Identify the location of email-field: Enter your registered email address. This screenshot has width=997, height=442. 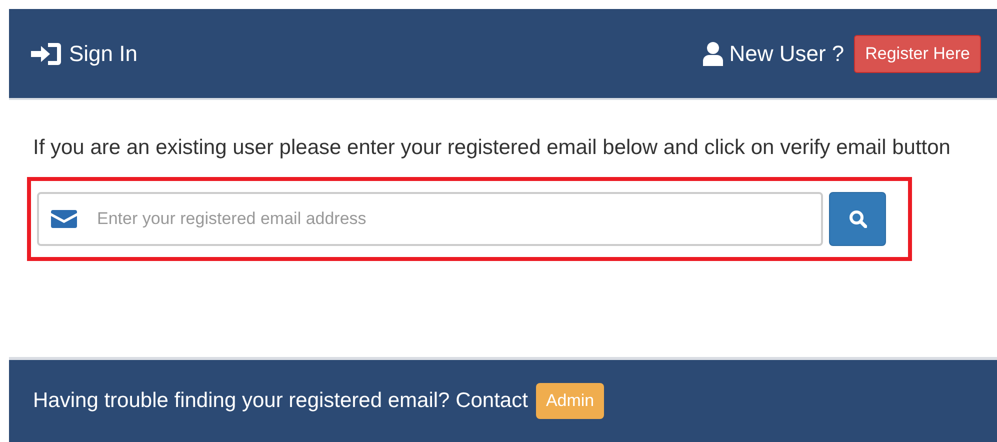
(430, 219).